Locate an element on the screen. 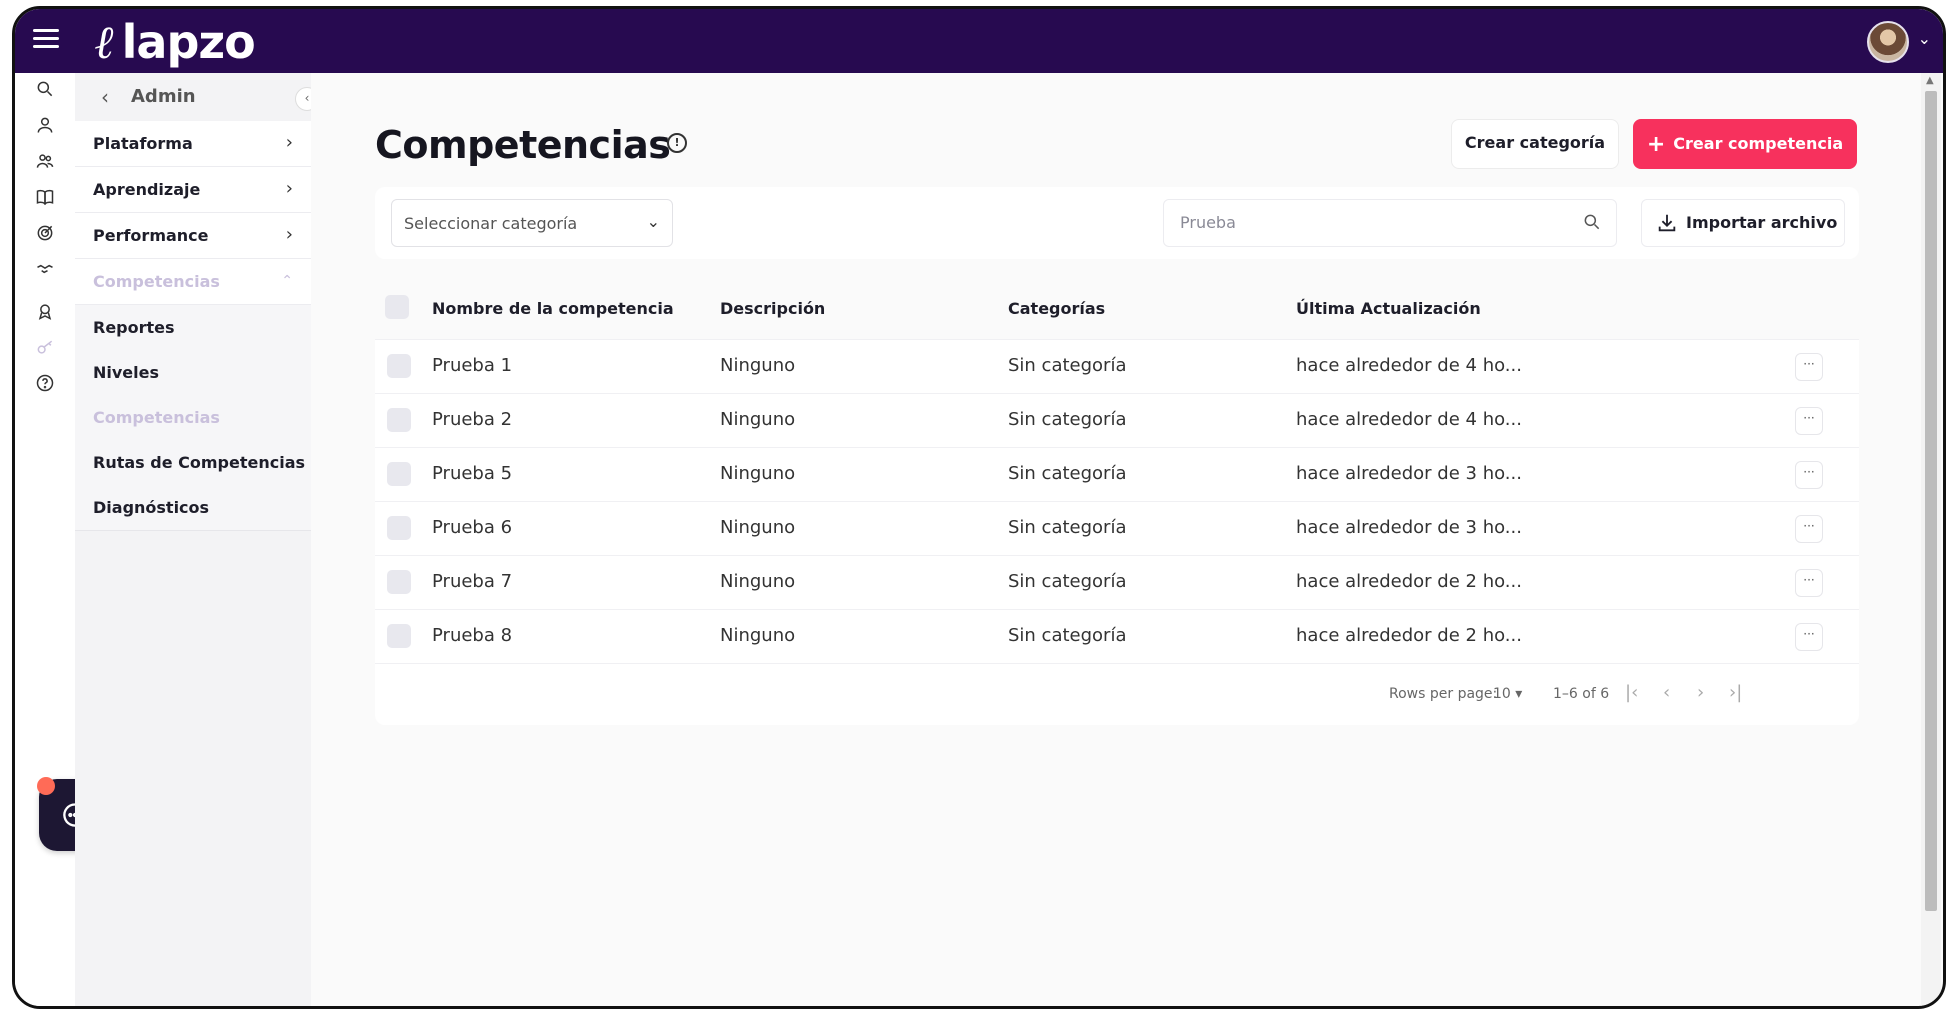 The image size is (1958, 1017). logo-mark-icon: ℓ is located at coordinates (105, 42).